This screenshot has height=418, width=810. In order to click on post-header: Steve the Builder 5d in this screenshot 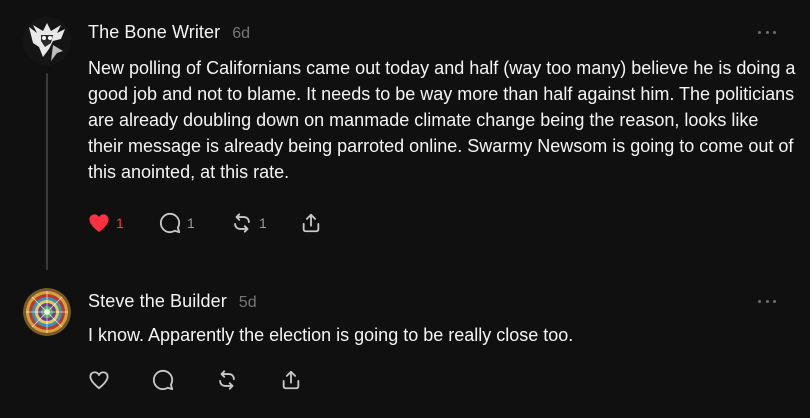, I will do `click(172, 301)`.